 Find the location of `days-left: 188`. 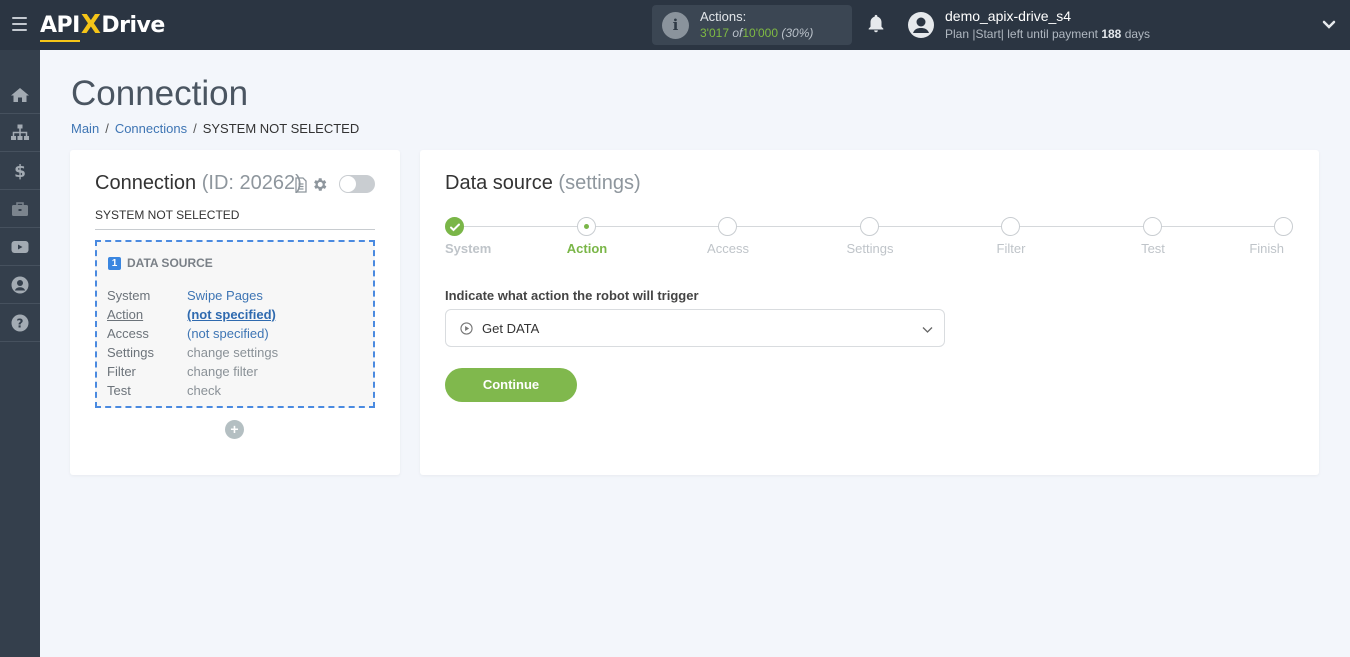

days-left: 188 is located at coordinates (1111, 34).